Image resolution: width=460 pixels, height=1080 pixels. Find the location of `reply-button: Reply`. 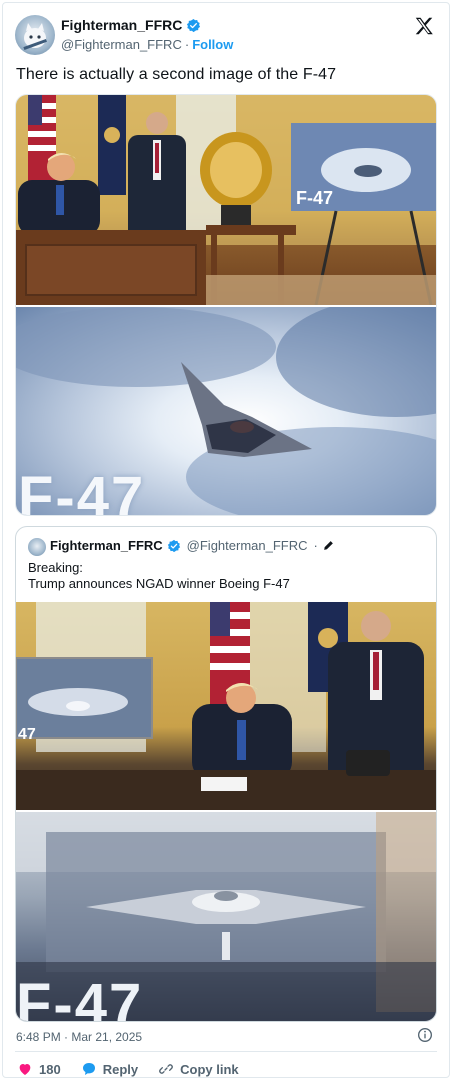

reply-button: Reply is located at coordinates (109, 1069).